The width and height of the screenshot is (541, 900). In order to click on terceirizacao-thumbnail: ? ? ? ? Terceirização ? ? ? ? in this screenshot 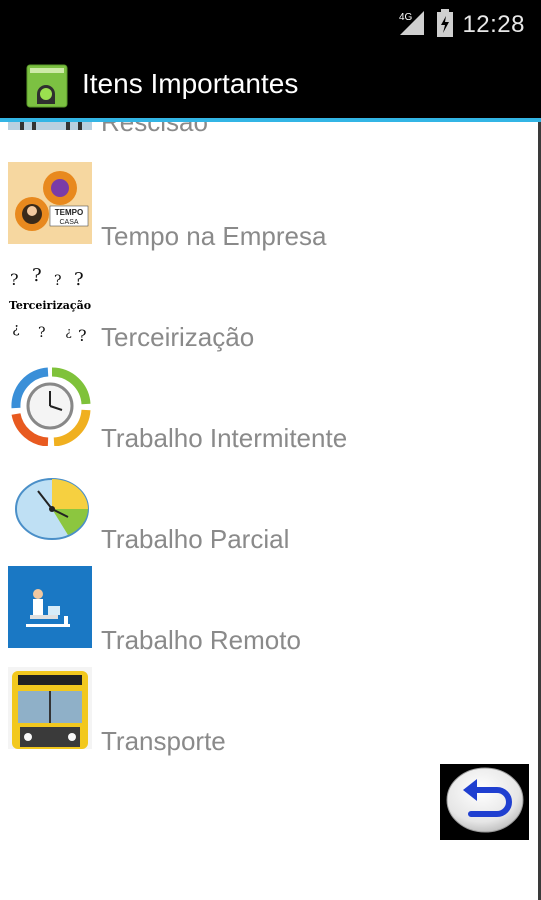, I will do `click(50, 304)`.